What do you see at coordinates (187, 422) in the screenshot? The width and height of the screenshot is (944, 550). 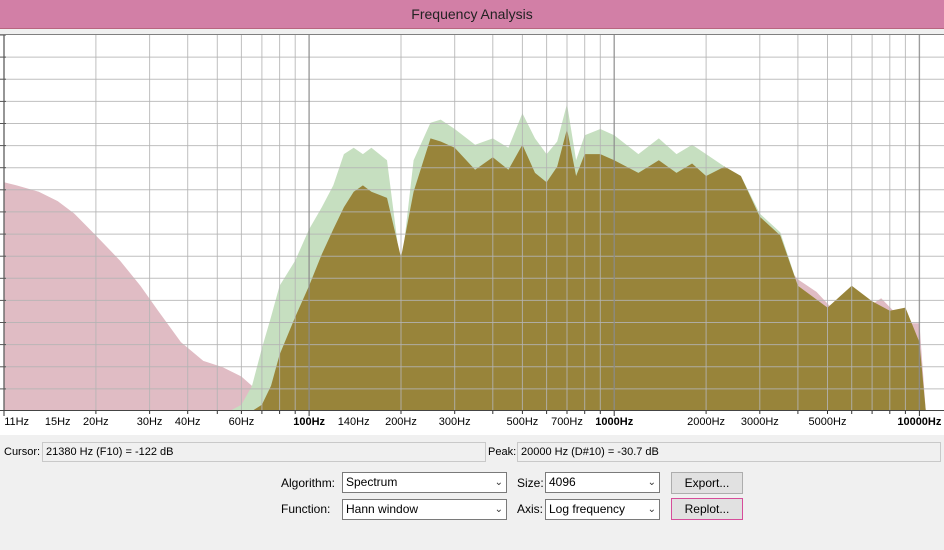 I see `ruler-tick-label: 40Hz` at bounding box center [187, 422].